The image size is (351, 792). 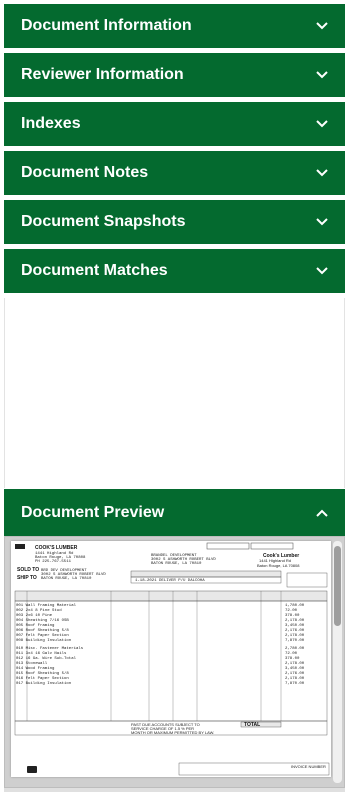 What do you see at coordinates (170, 580) in the screenshot?
I see `svg-text:1-18-2021 DELIVER P/U DALCOH: 1-18-2021 DELIVER P/U DALCOHA` at bounding box center [170, 580].